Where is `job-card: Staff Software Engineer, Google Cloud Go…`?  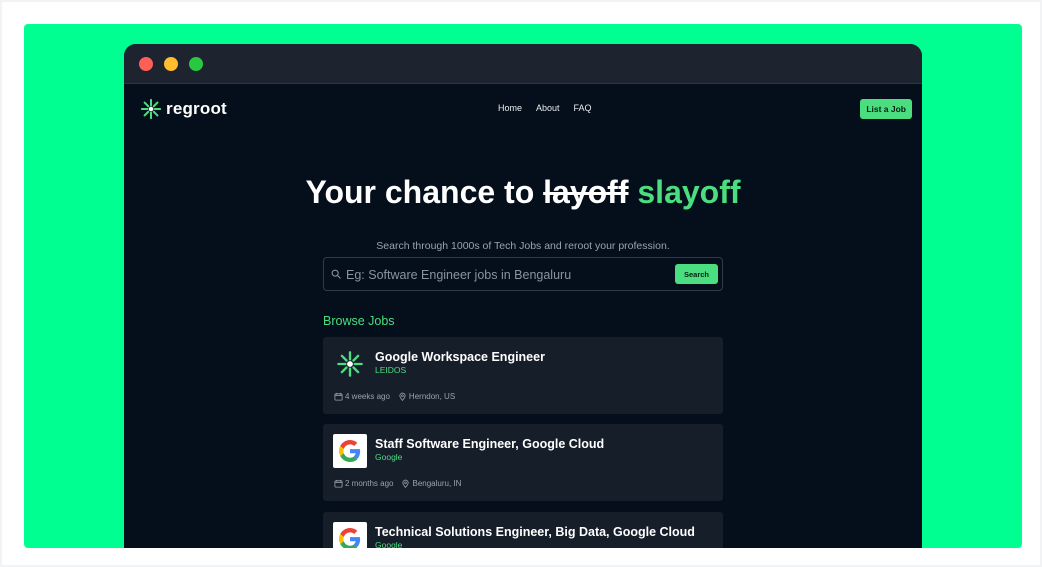
job-card: Staff Software Engineer, Google Cloud Go… is located at coordinates (523, 462).